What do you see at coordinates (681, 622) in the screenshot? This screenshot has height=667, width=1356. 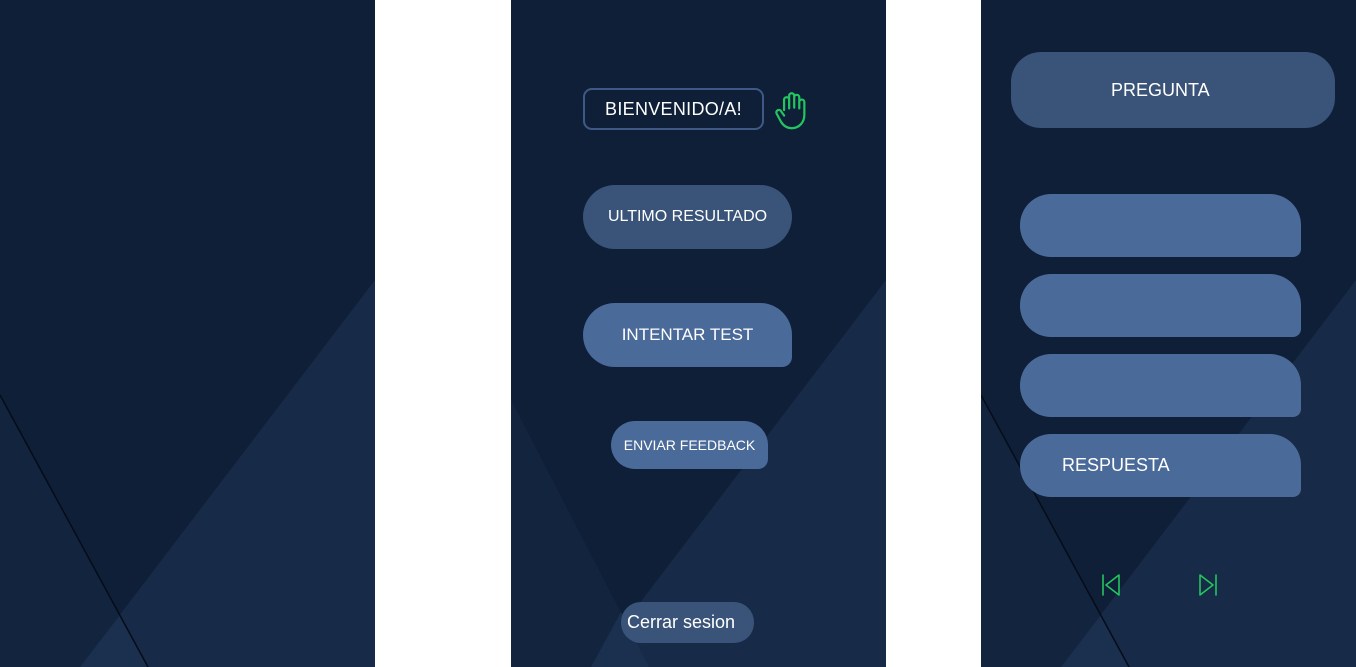 I see `logout-label: Cerrar sesion` at bounding box center [681, 622].